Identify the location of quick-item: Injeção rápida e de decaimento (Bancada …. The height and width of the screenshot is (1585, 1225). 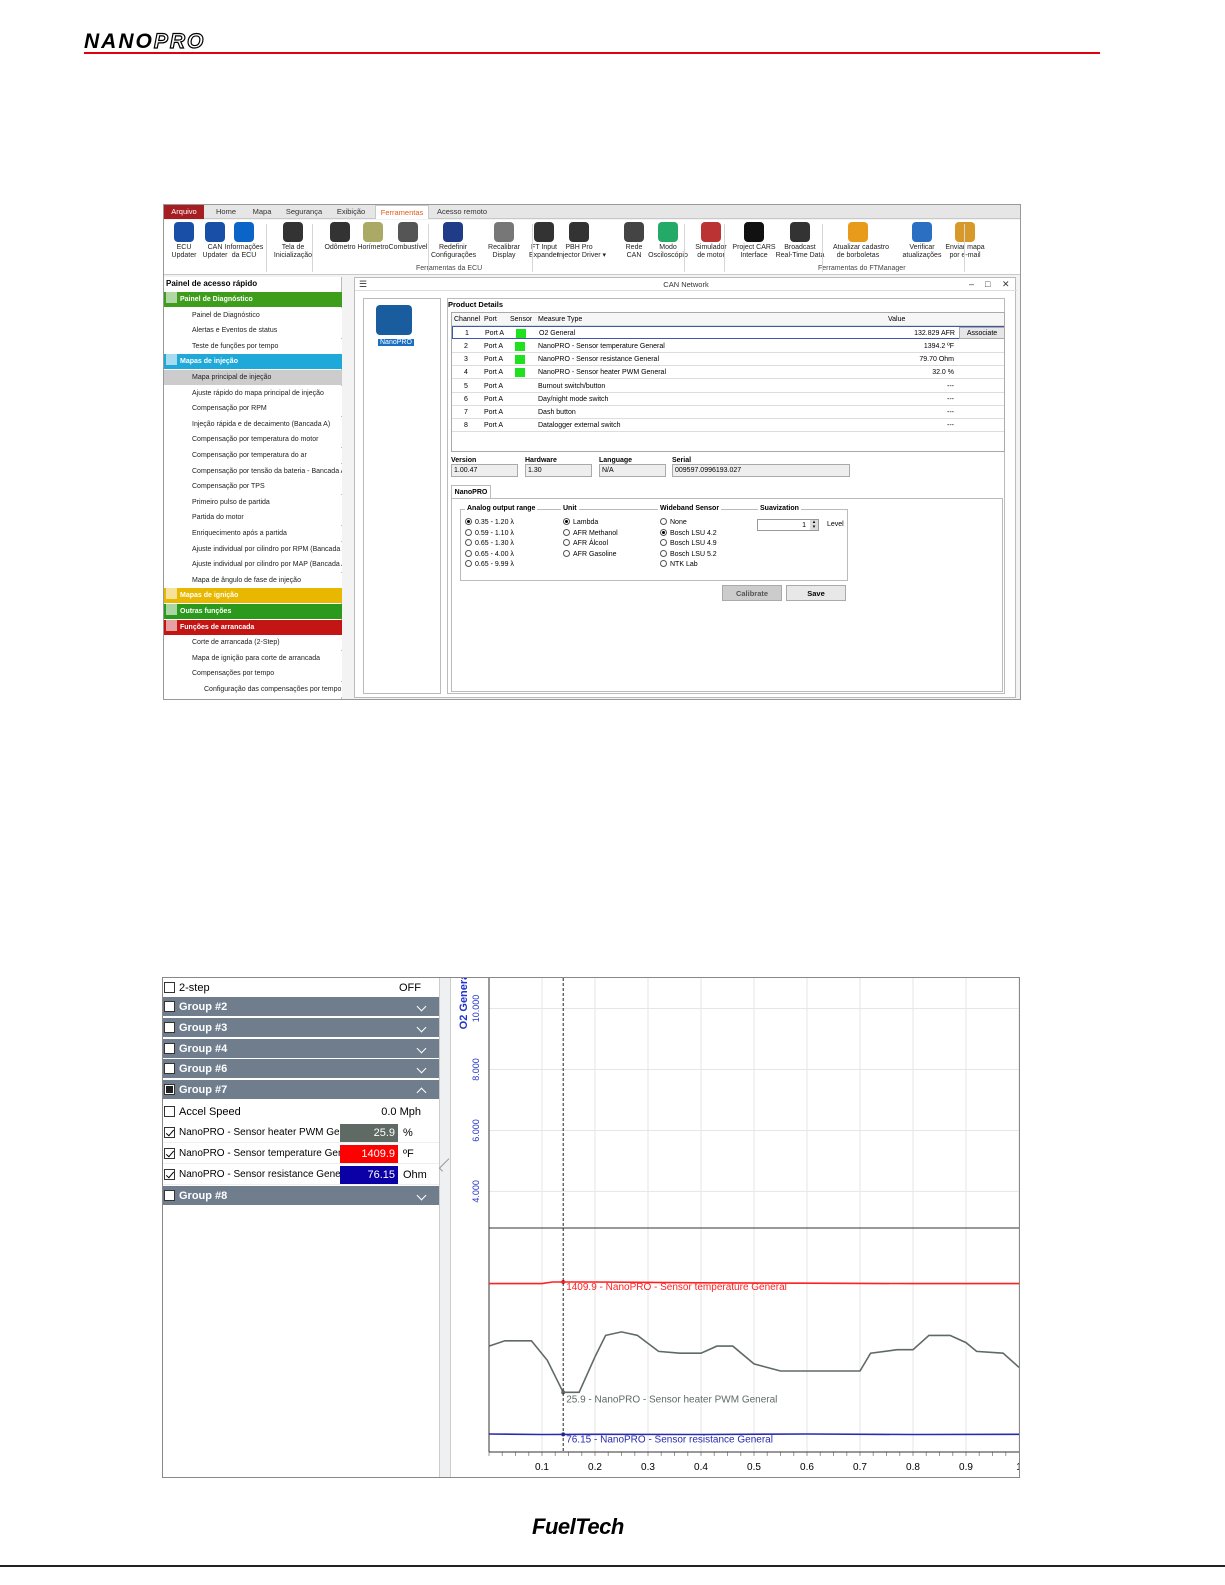
(253, 424).